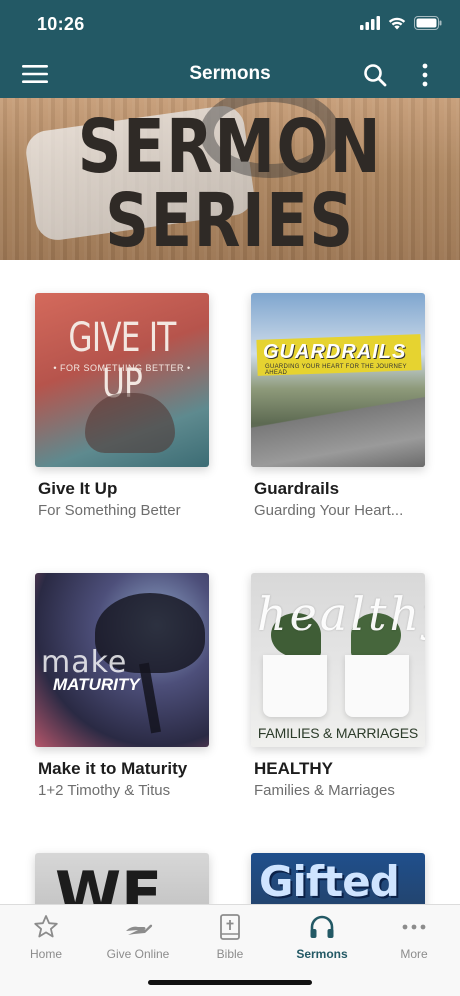 This screenshot has width=460, height=996. What do you see at coordinates (109, 510) in the screenshot?
I see `series-subtitle: For Something Better` at bounding box center [109, 510].